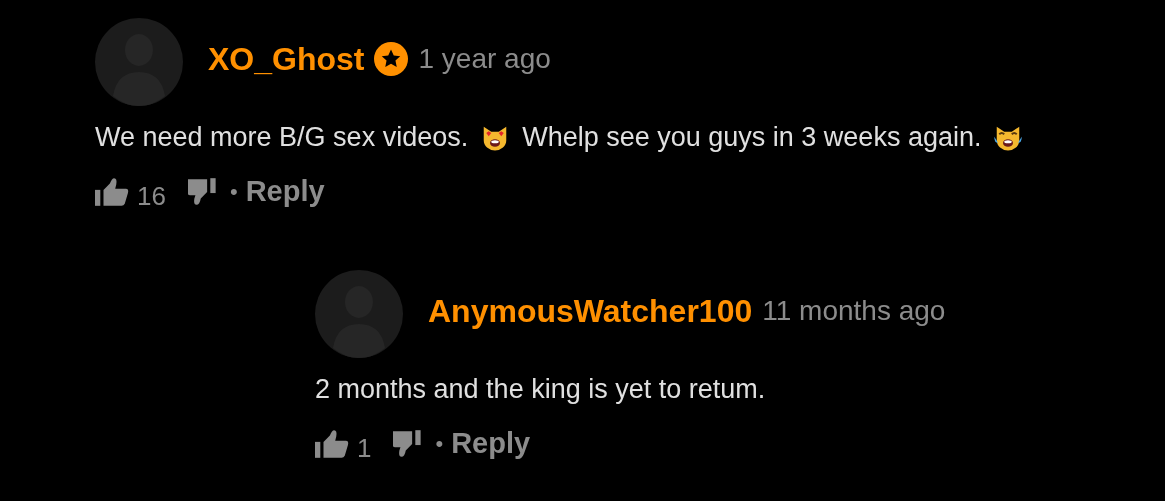 The image size is (1165, 501). I want to click on like-count: 1, so click(364, 448).